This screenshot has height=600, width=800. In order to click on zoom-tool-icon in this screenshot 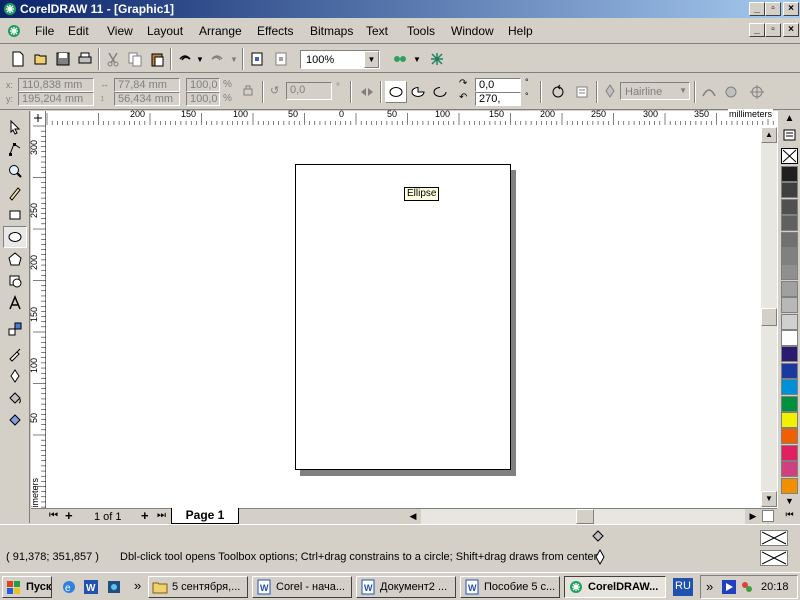, I will do `click(15, 171)`.